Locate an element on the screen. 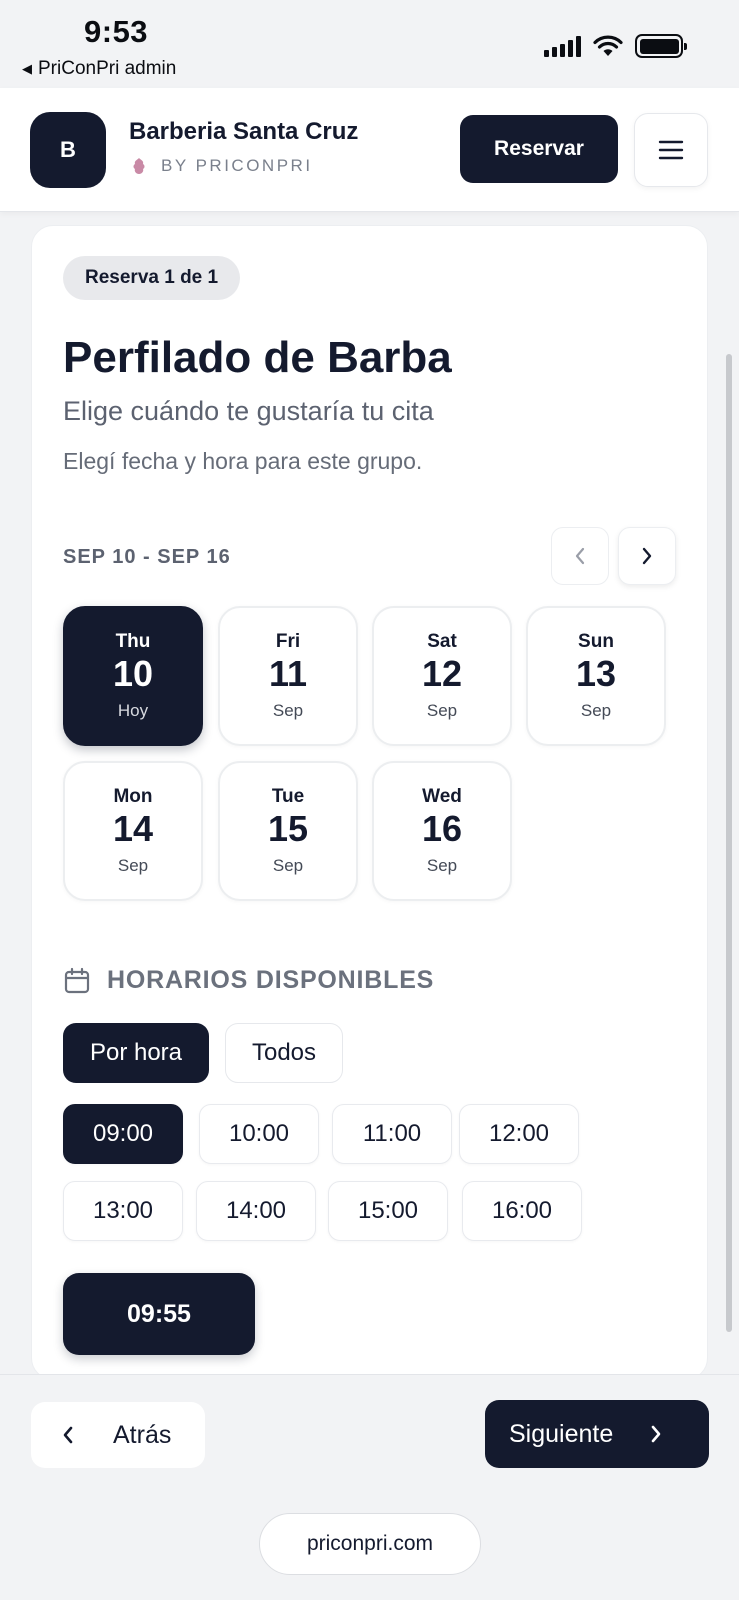 Image resolution: width=739 pixels, height=1600 pixels. back-to-app-link: ◀ PriConPri admin is located at coordinates (99, 69).